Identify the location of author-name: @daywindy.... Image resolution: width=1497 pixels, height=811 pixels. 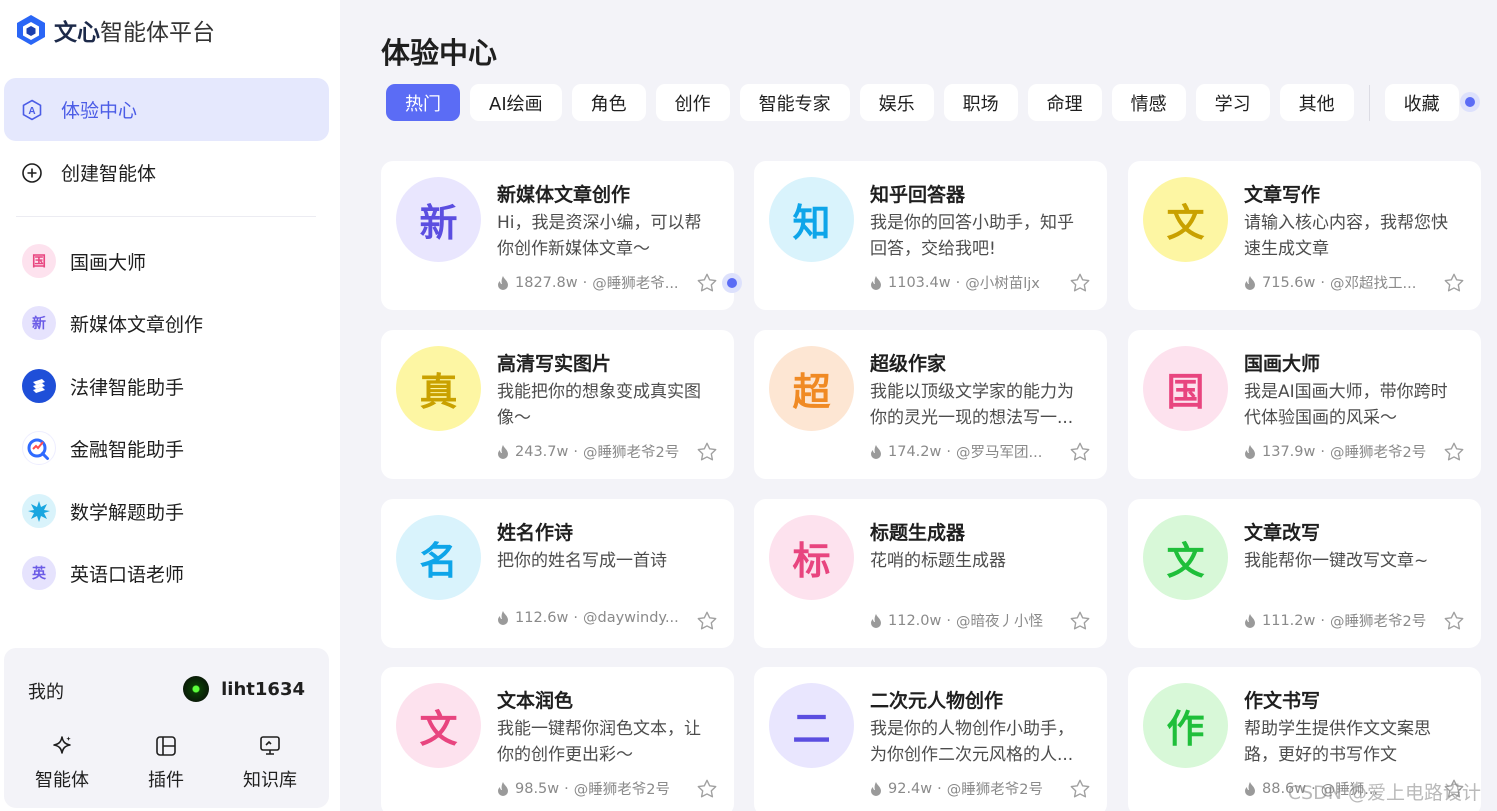
(630, 618).